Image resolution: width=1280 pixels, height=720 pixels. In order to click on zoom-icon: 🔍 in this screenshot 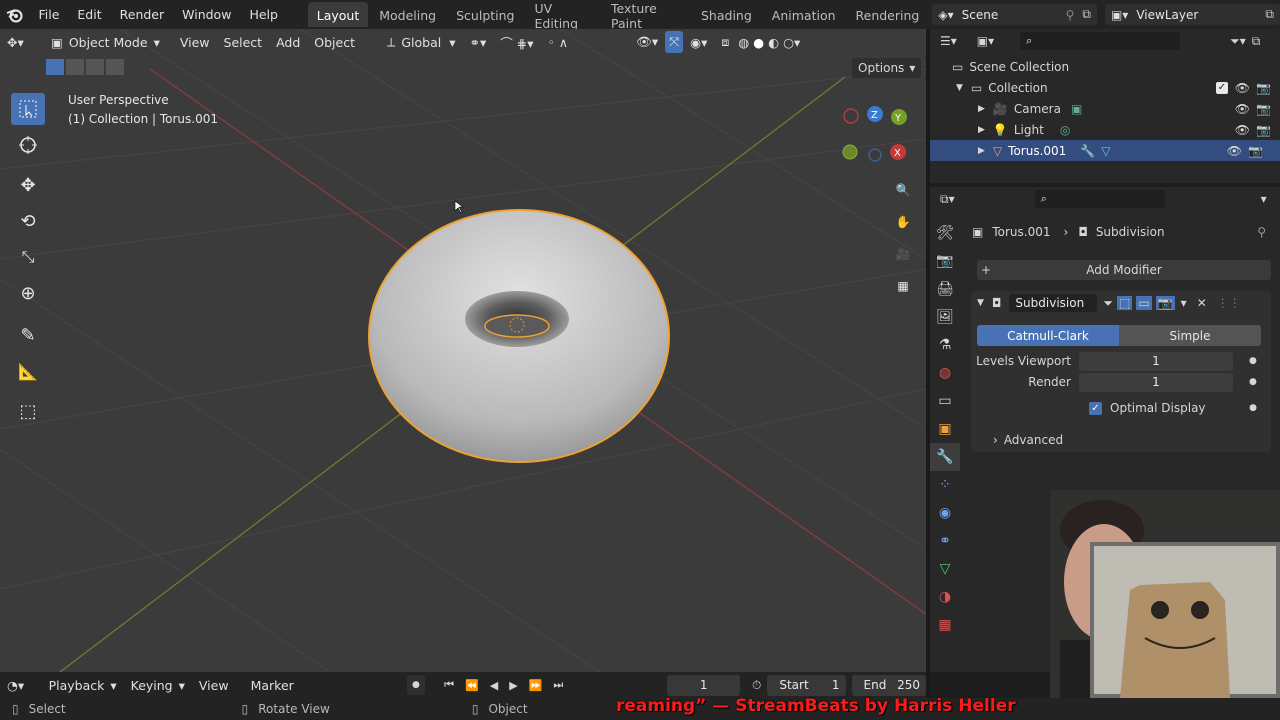, I will do `click(903, 190)`.